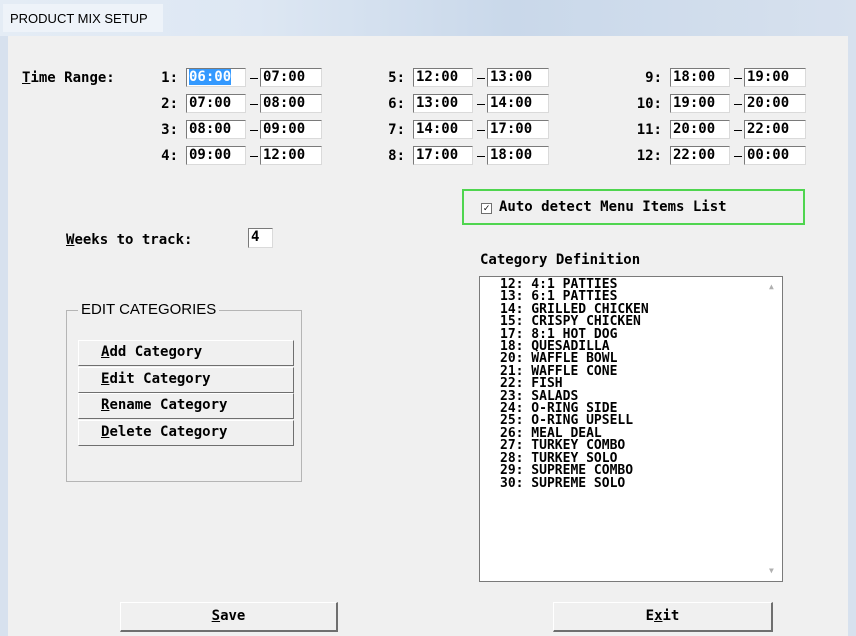 The width and height of the screenshot is (856, 636). What do you see at coordinates (771, 286) in the screenshot?
I see `scroll-up-icon: ▲` at bounding box center [771, 286].